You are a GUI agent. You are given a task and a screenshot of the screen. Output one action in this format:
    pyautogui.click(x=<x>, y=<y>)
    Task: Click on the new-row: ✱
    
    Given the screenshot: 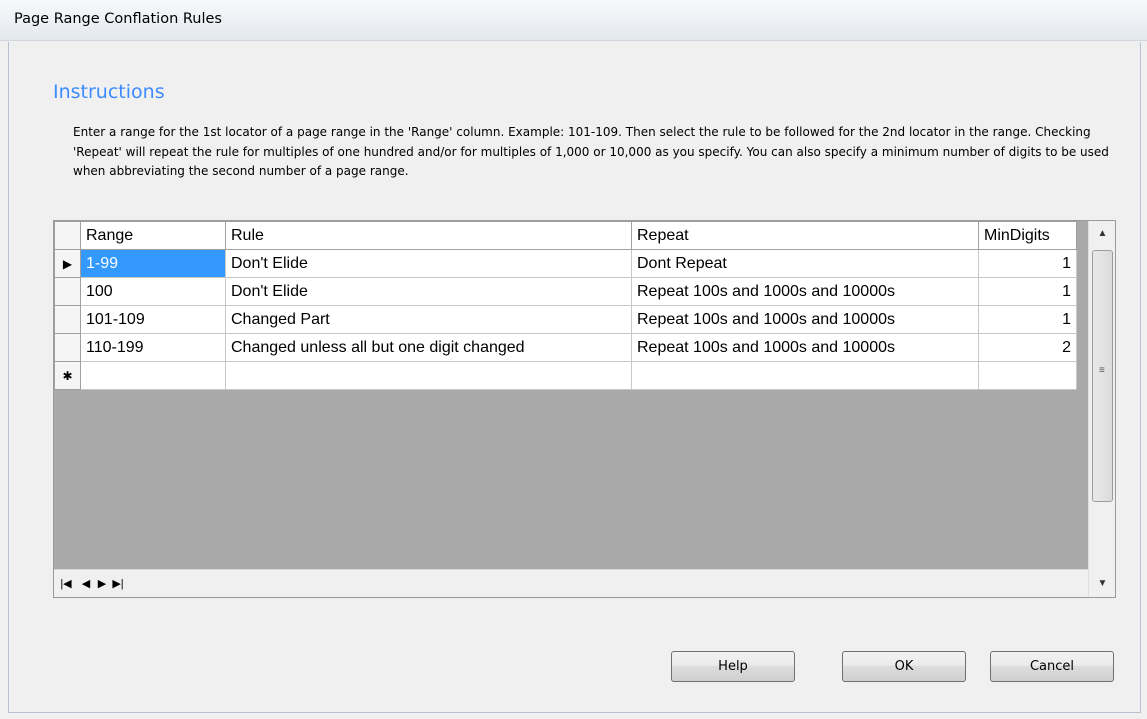 What is the action you would take?
    pyautogui.click(x=565, y=375)
    